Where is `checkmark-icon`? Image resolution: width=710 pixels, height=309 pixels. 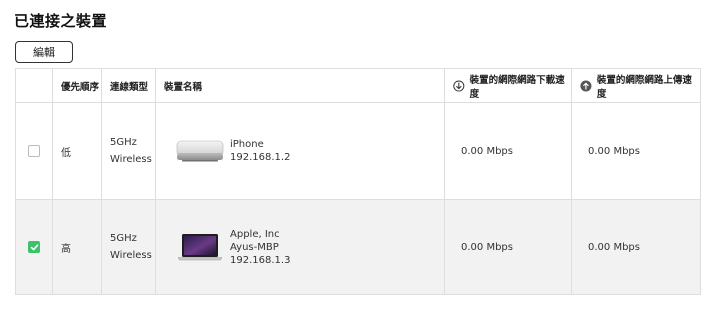
checkmark-icon is located at coordinates (34, 246).